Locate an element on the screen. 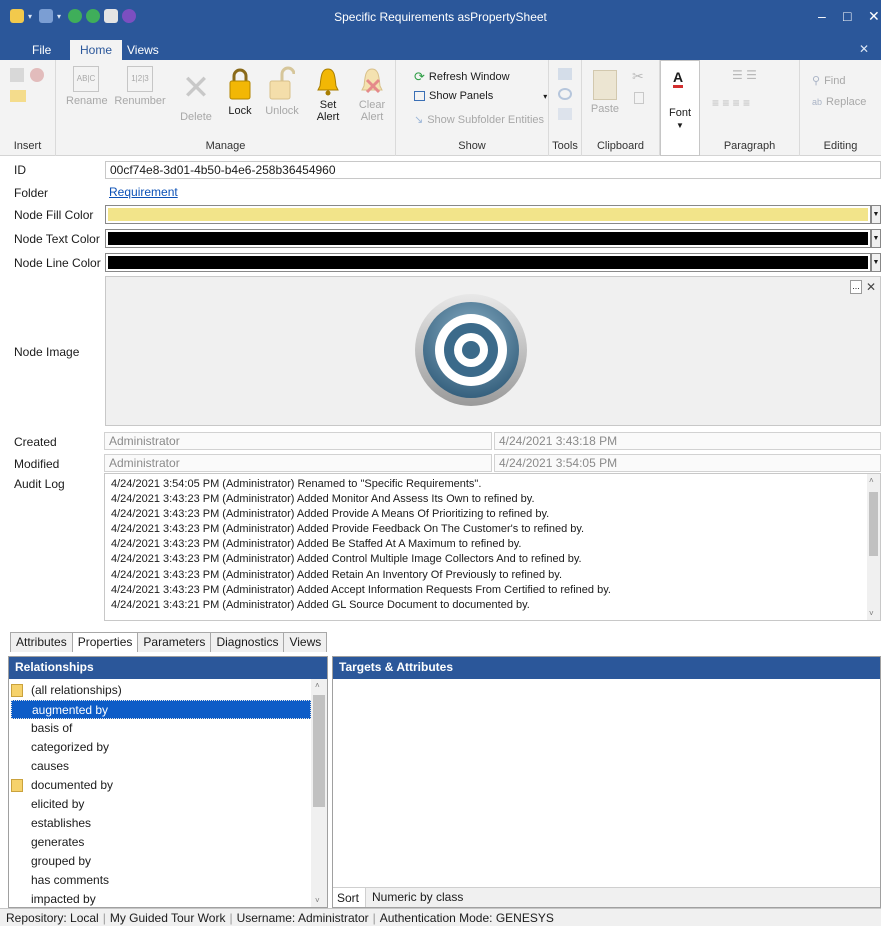 The image size is (881, 926). subfolder-icon: ↘ is located at coordinates (419, 120).